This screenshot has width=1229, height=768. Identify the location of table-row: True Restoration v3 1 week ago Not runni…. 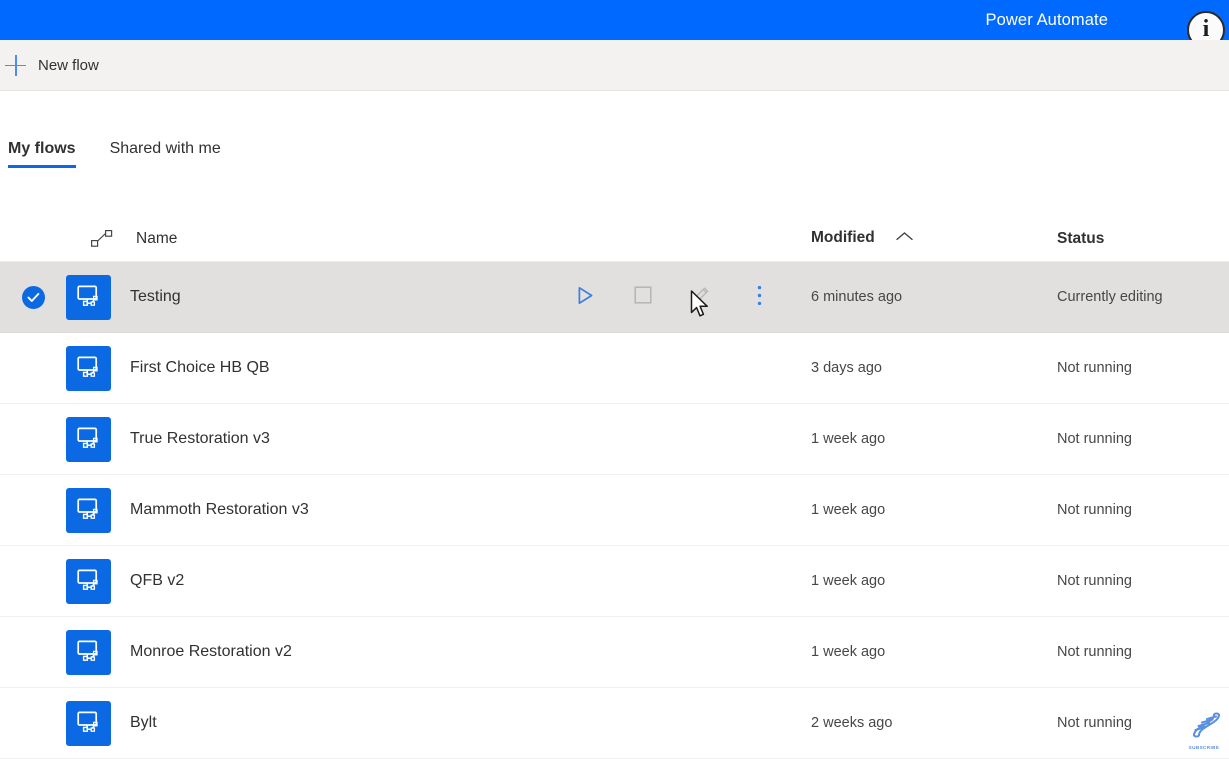
(614, 439).